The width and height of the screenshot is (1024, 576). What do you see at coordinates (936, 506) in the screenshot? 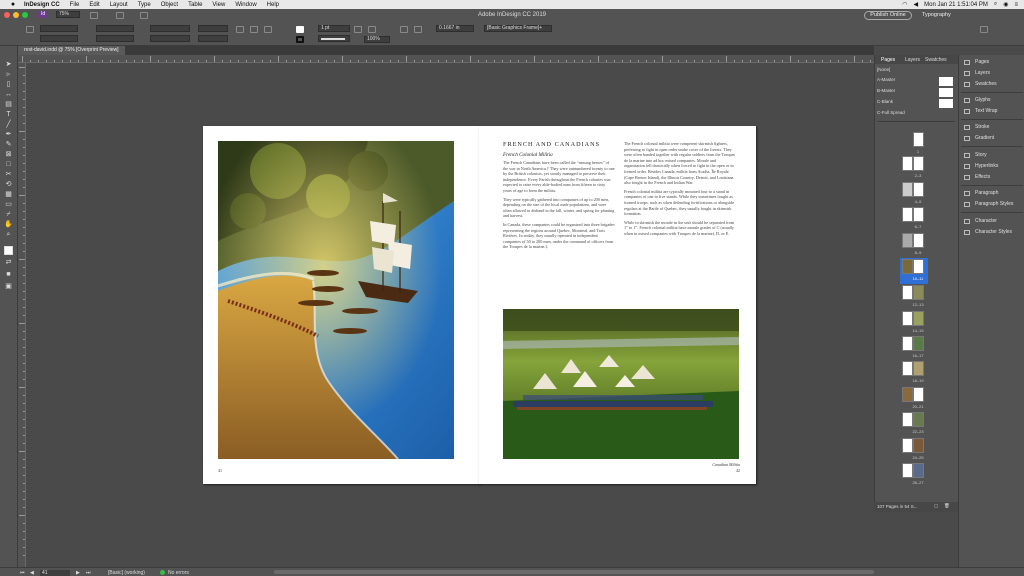
I see `new-page-icon: ▢` at bounding box center [936, 506].